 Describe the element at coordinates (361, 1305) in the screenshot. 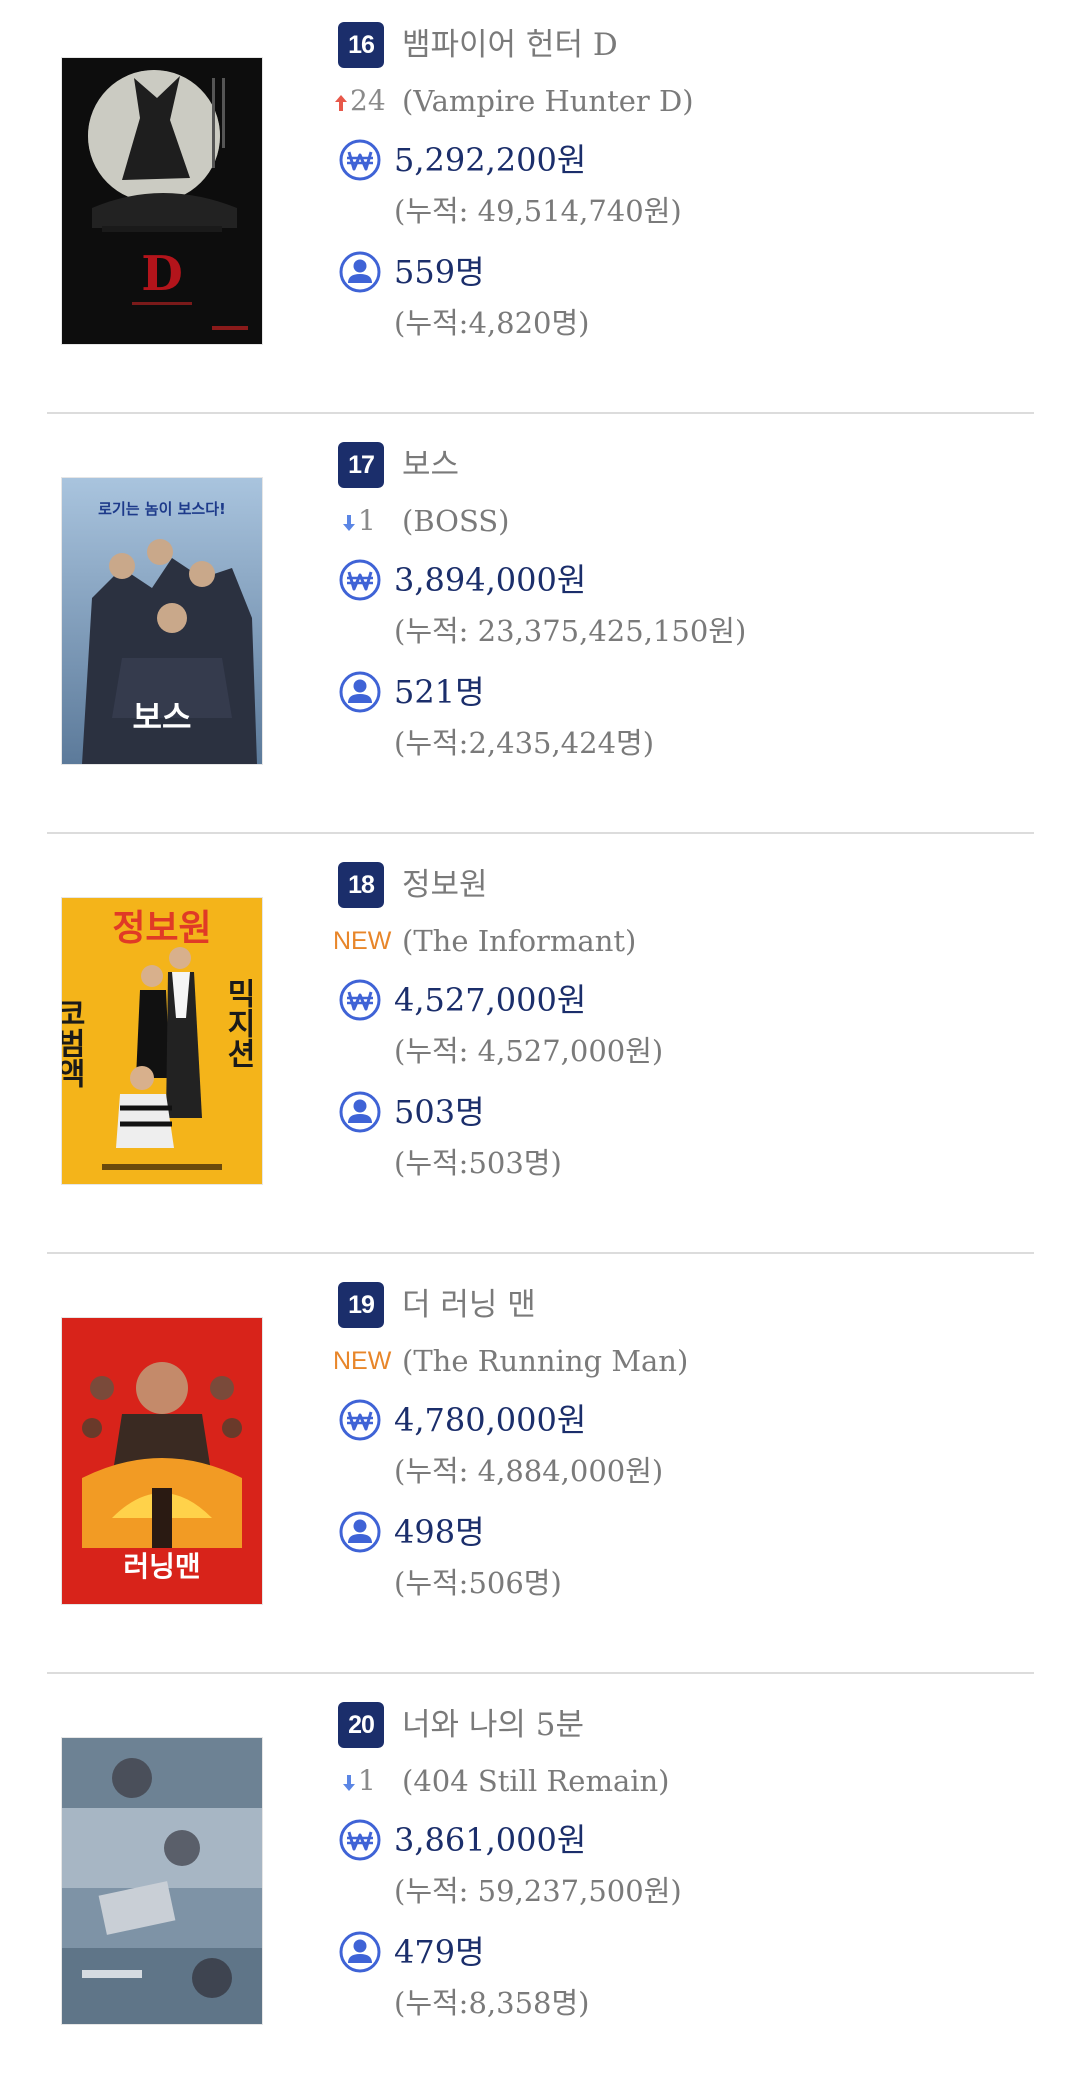

I see `rank-badge: 19` at that location.